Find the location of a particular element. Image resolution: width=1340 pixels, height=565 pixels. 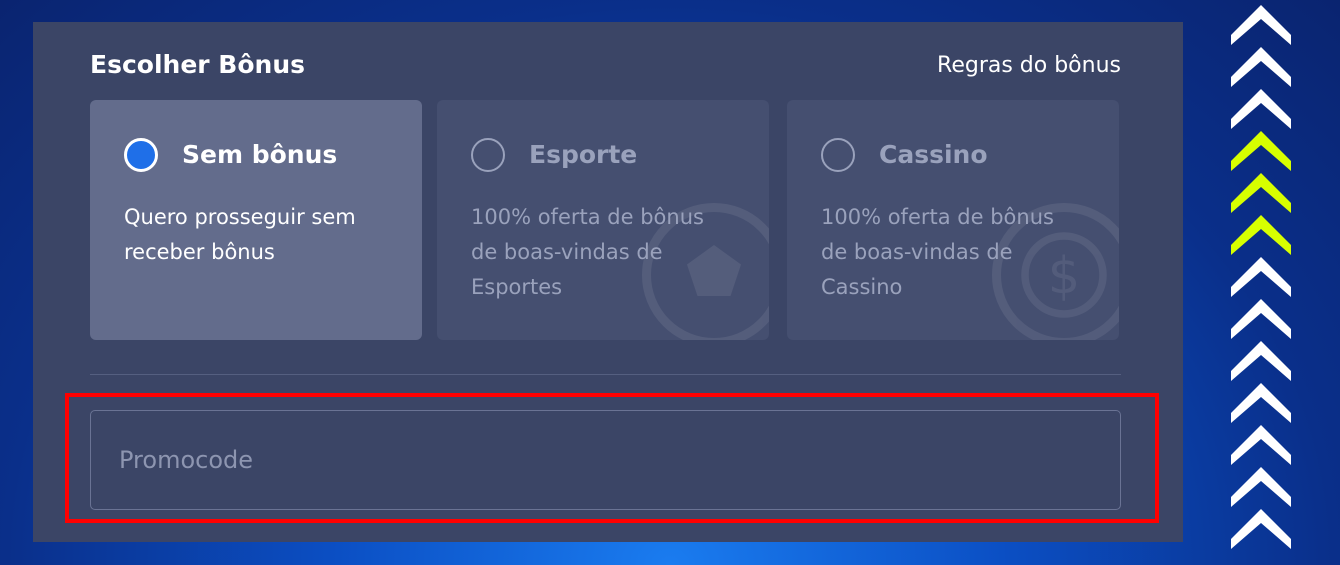

promocode-input is located at coordinates (605, 460).